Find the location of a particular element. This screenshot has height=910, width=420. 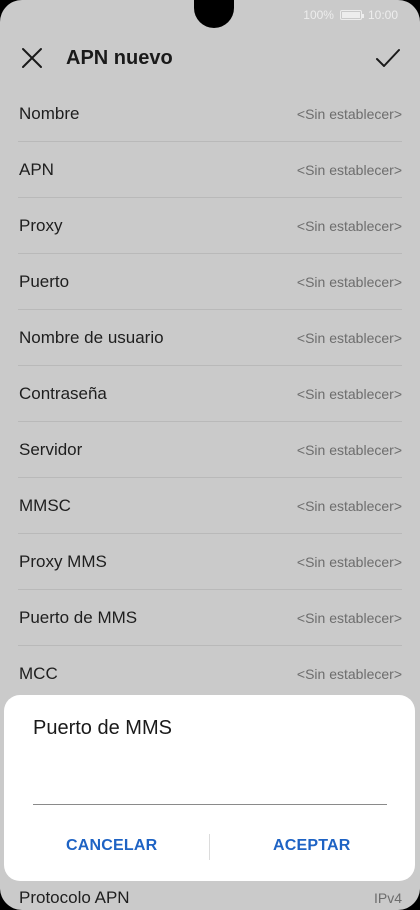

setting-row-proxy-mms: Proxy MMS <Sin establecer> is located at coordinates (210, 562).